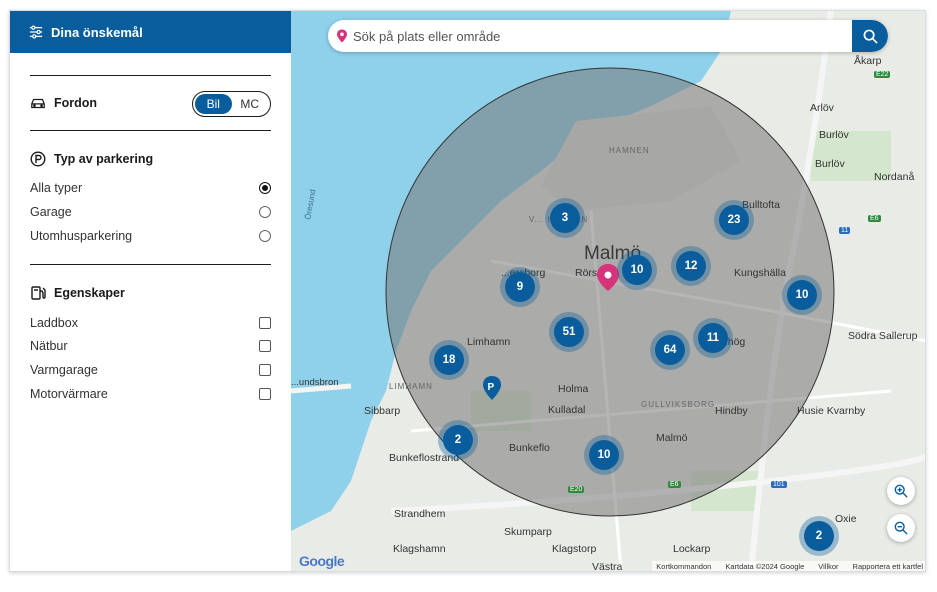 The image size is (937, 592). What do you see at coordinates (760, 273) in the screenshot?
I see `map-label: Kungshälla` at bounding box center [760, 273].